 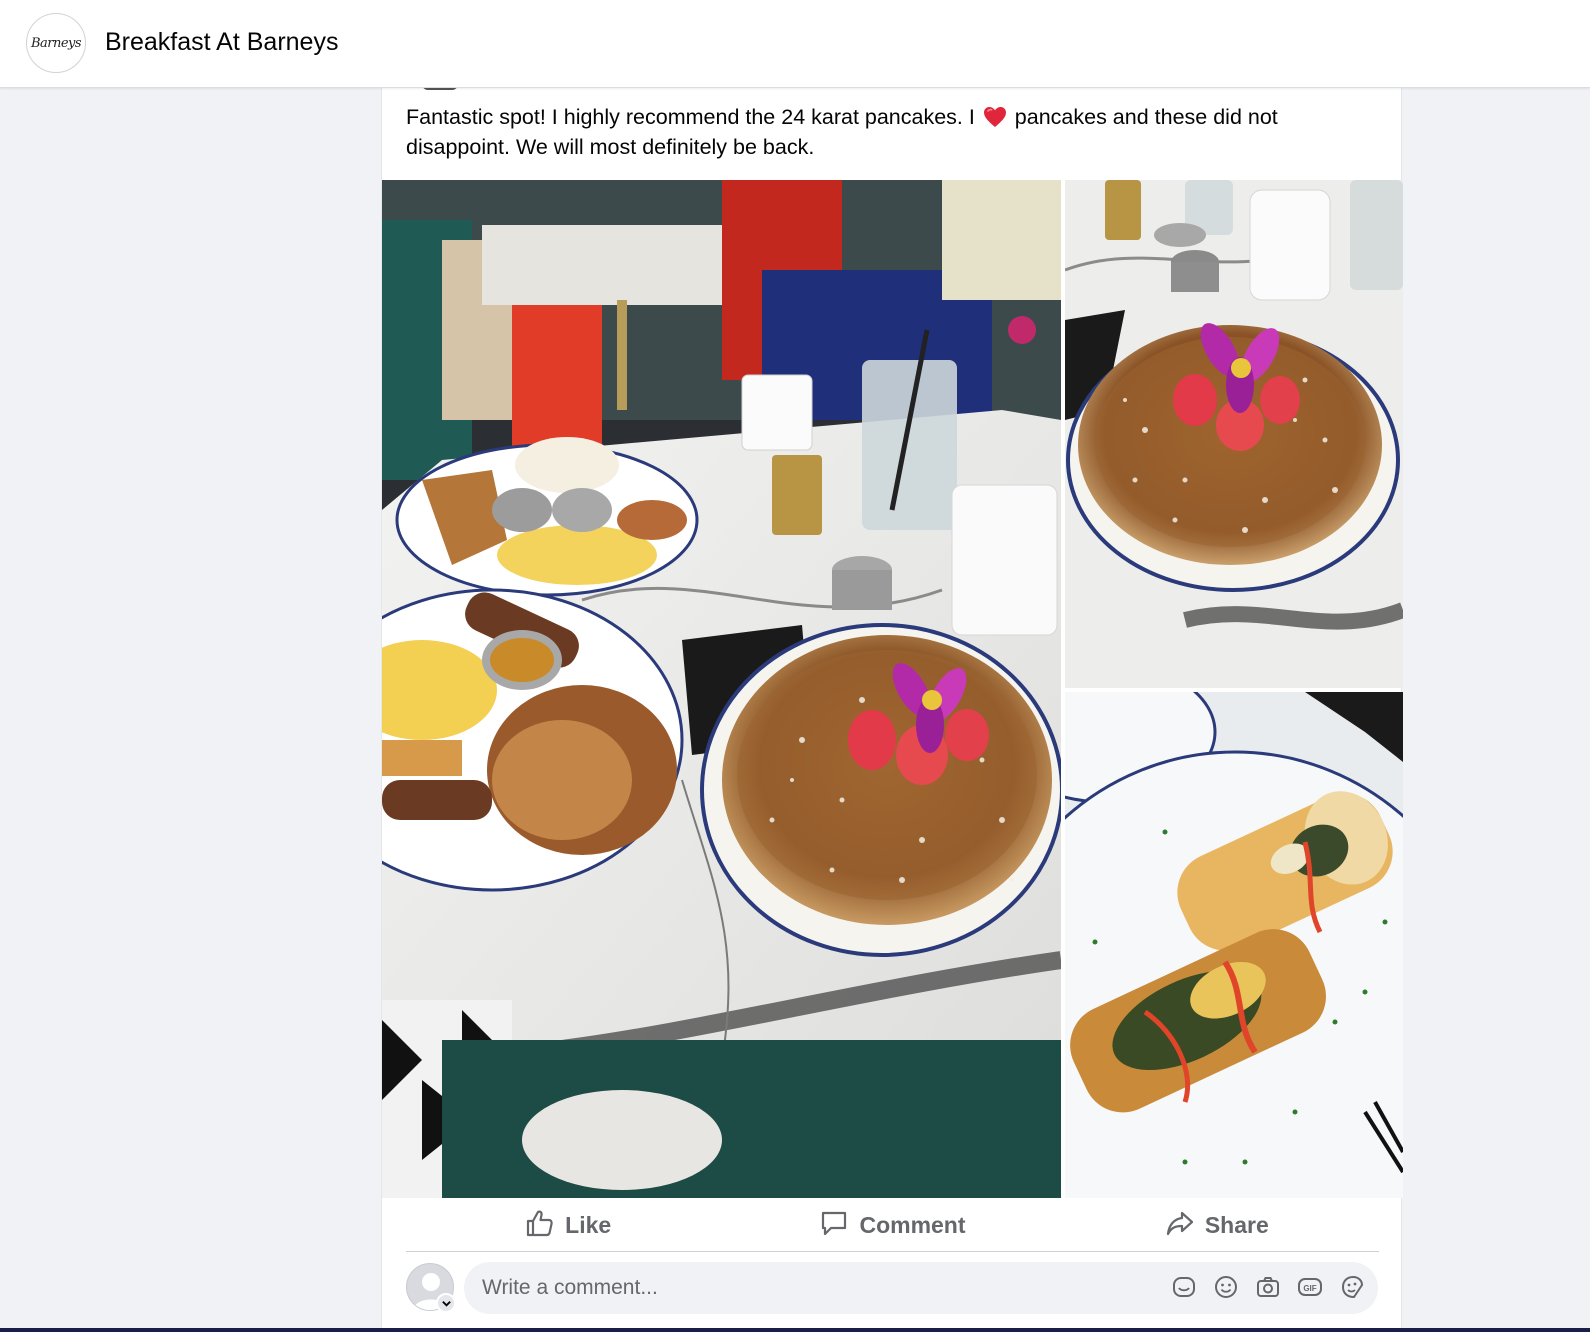 I want to click on page-header: Barneys Breakfast At Barneys, so click(x=795, y=44).